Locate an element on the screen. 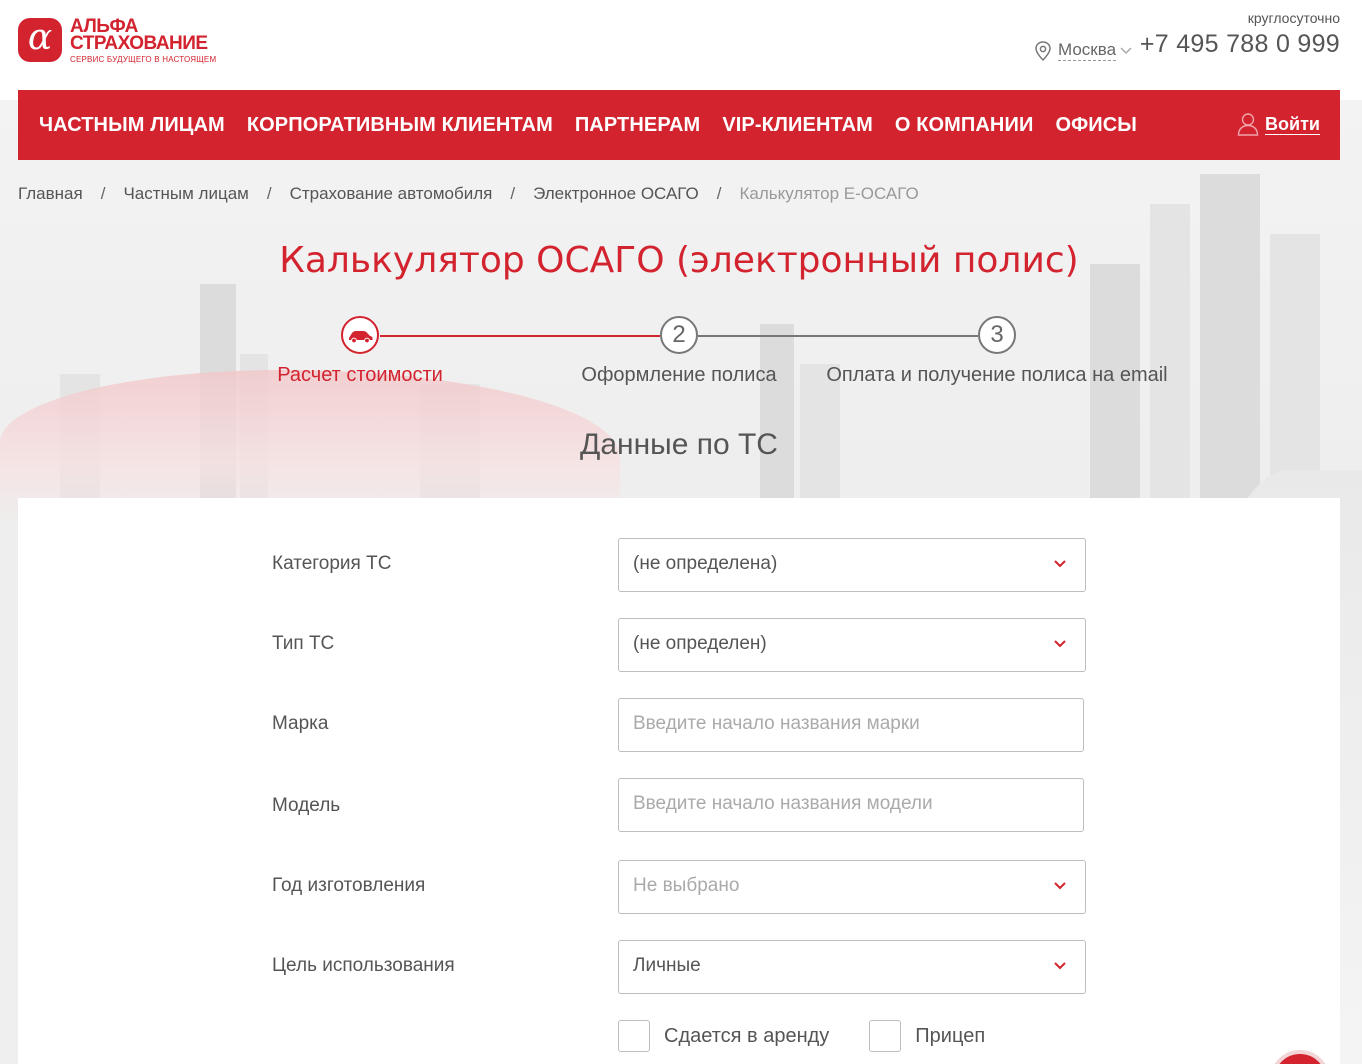 The width and height of the screenshot is (1362, 1064). step-1-circle is located at coordinates (360, 335).